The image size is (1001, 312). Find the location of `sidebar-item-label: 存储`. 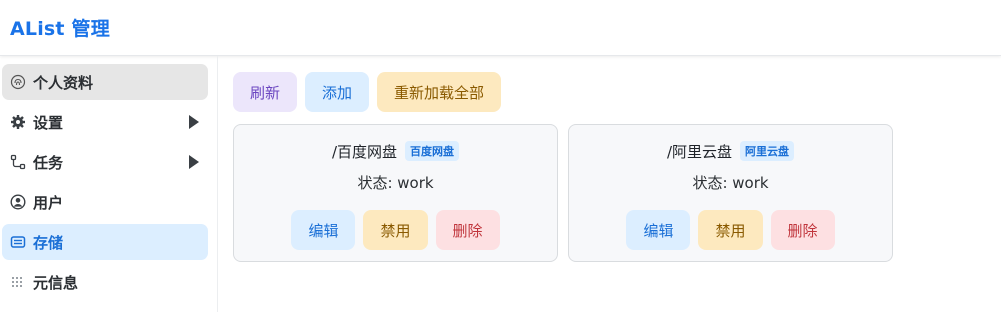

sidebar-item-label: 存储 is located at coordinates (48, 242).